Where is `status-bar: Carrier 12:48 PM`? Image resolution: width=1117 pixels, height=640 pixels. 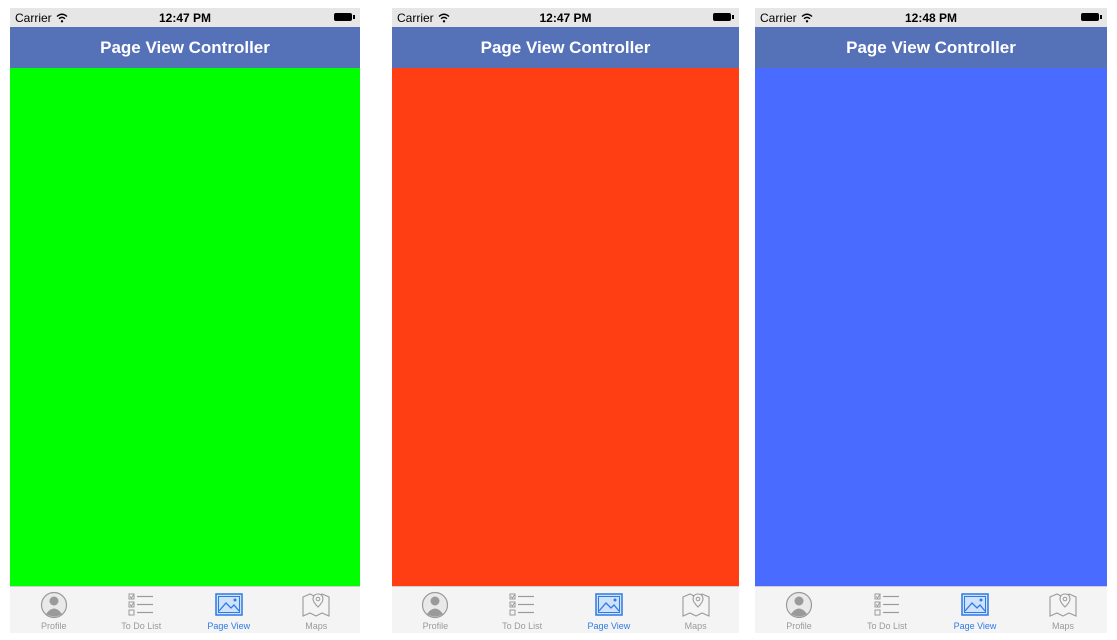
status-bar: Carrier 12:48 PM is located at coordinates (931, 17).